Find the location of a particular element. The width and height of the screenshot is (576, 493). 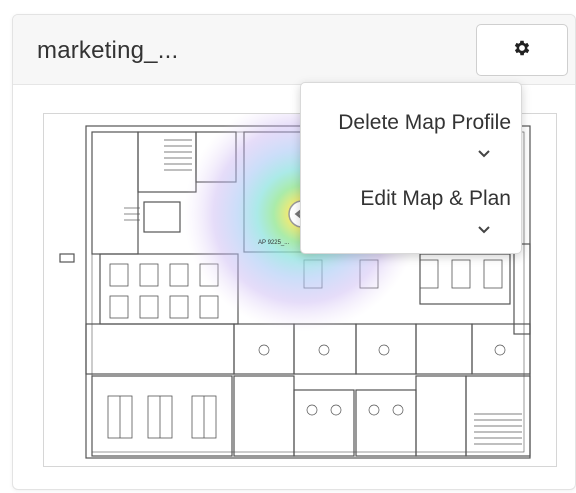

settings-button is located at coordinates (522, 50).